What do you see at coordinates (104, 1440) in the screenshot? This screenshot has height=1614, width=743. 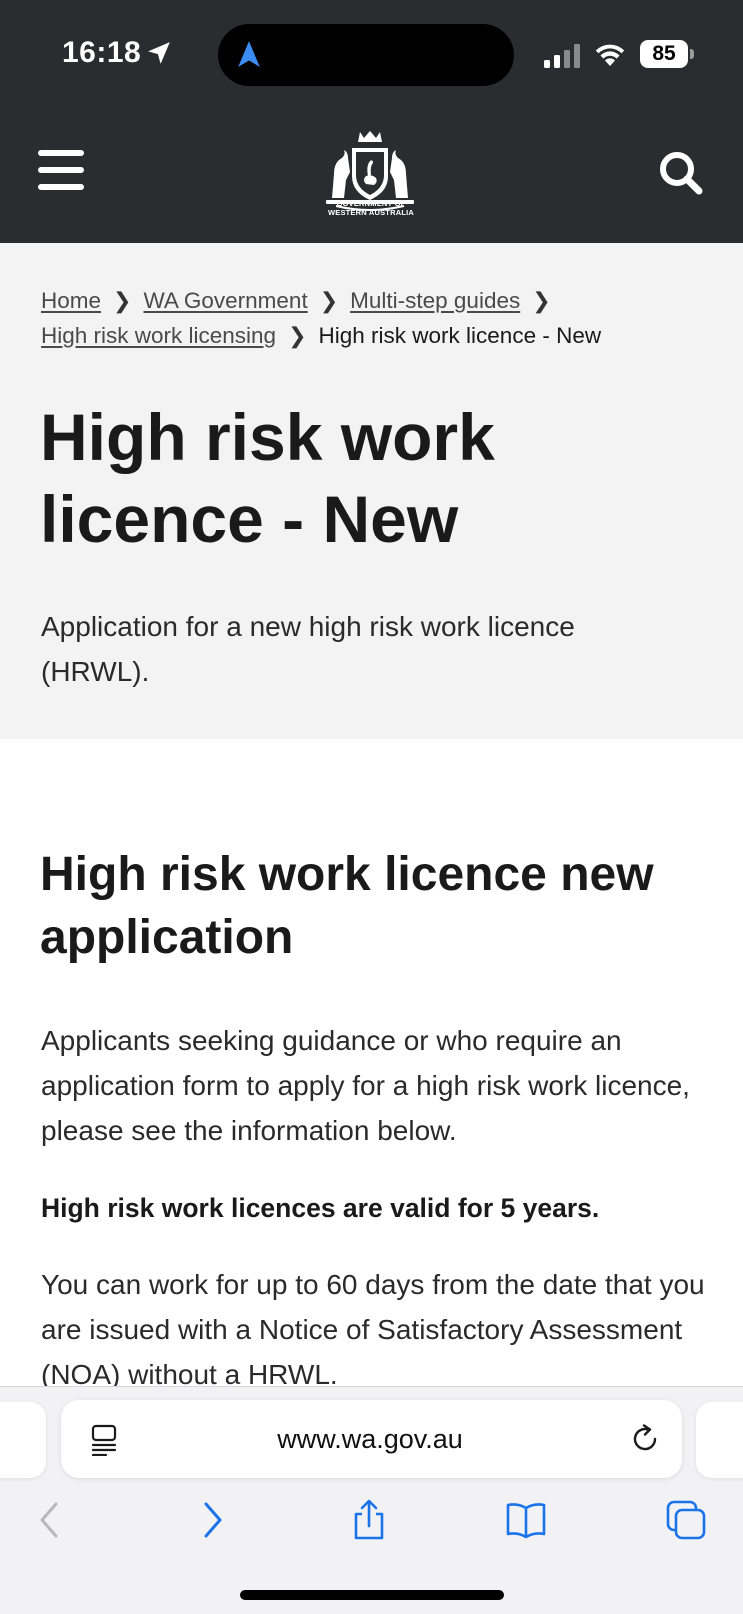 I see `page-menu-icon` at bounding box center [104, 1440].